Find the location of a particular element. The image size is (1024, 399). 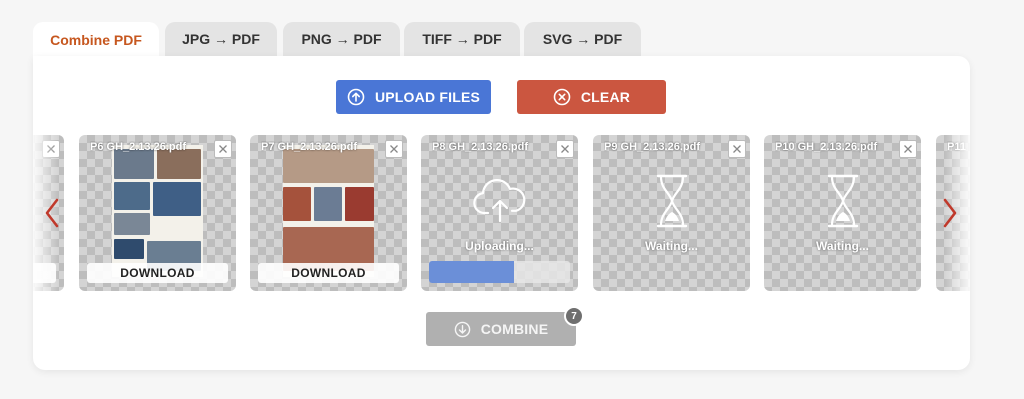

clear-button: CLEAR is located at coordinates (591, 97).